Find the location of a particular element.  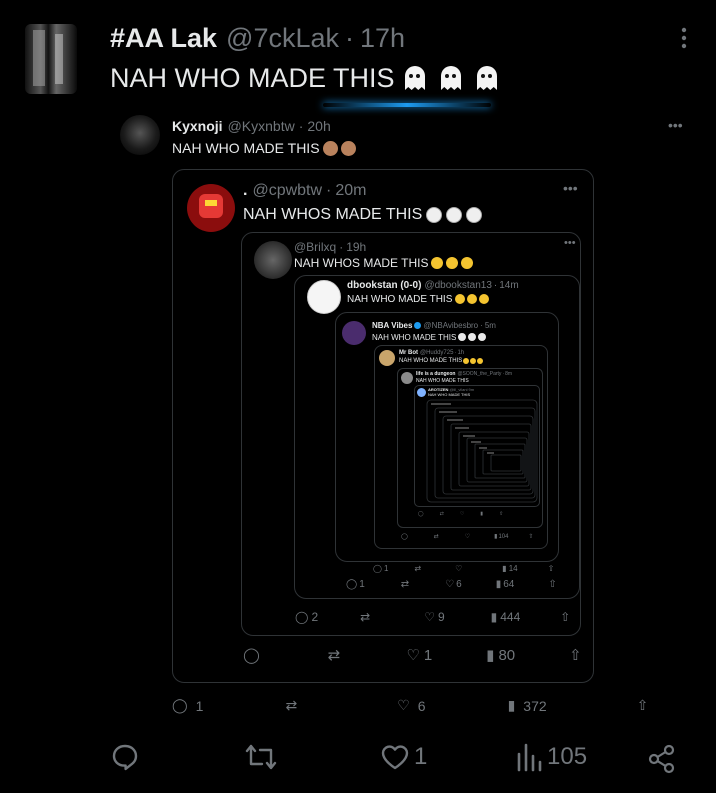

handle: @cpwbtw is located at coordinates (287, 190).